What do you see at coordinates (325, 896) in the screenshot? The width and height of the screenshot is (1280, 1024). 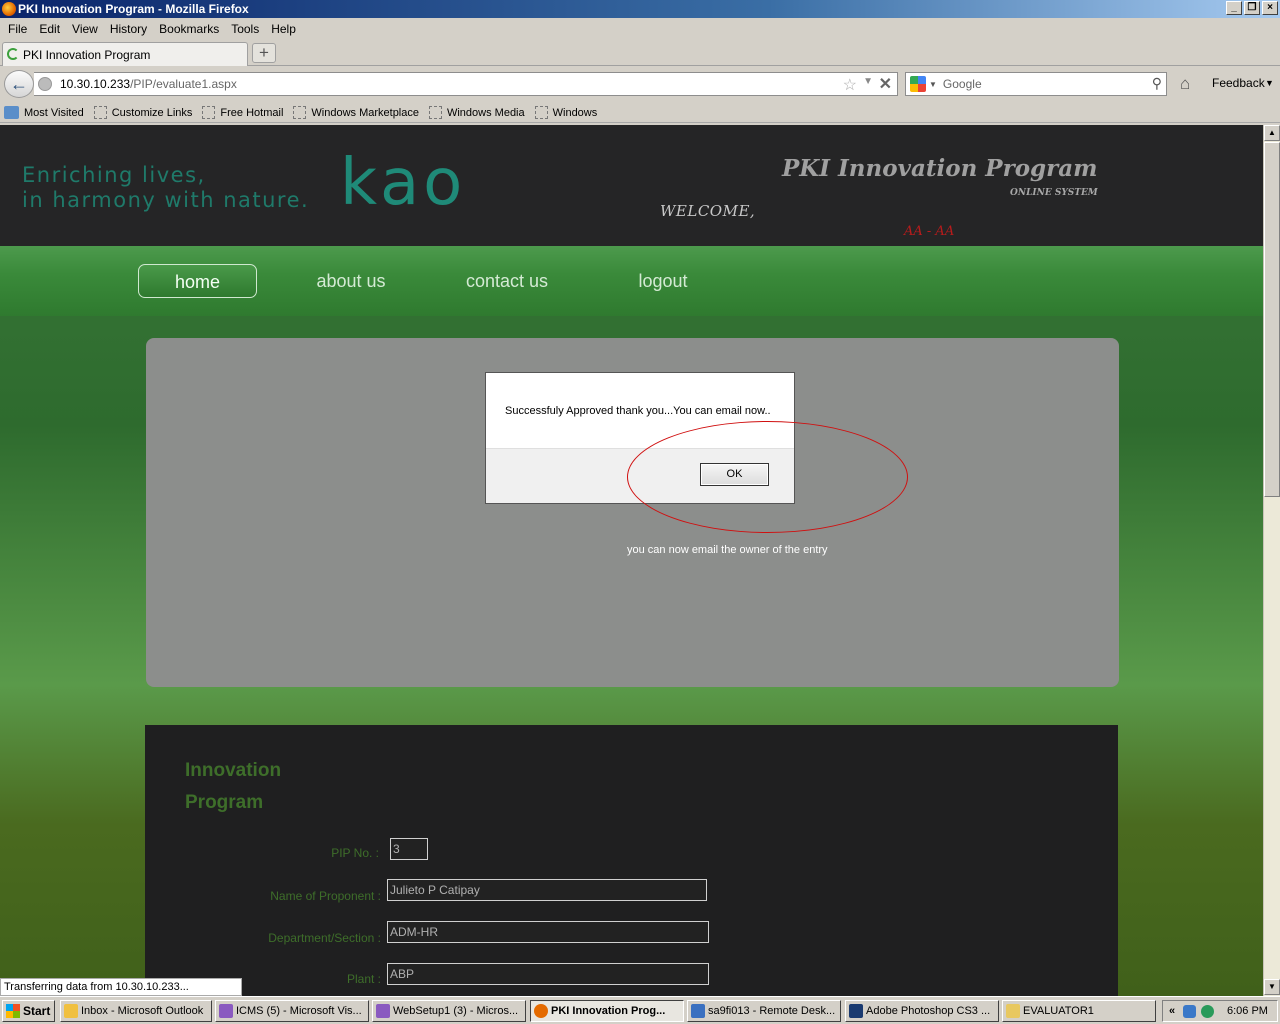 I see `name-of-proponent-label: Name of Proponent :` at bounding box center [325, 896].